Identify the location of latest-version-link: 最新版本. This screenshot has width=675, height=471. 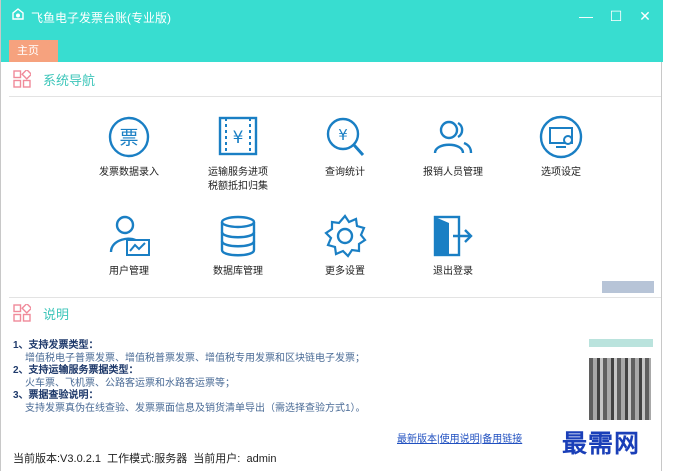
(417, 439).